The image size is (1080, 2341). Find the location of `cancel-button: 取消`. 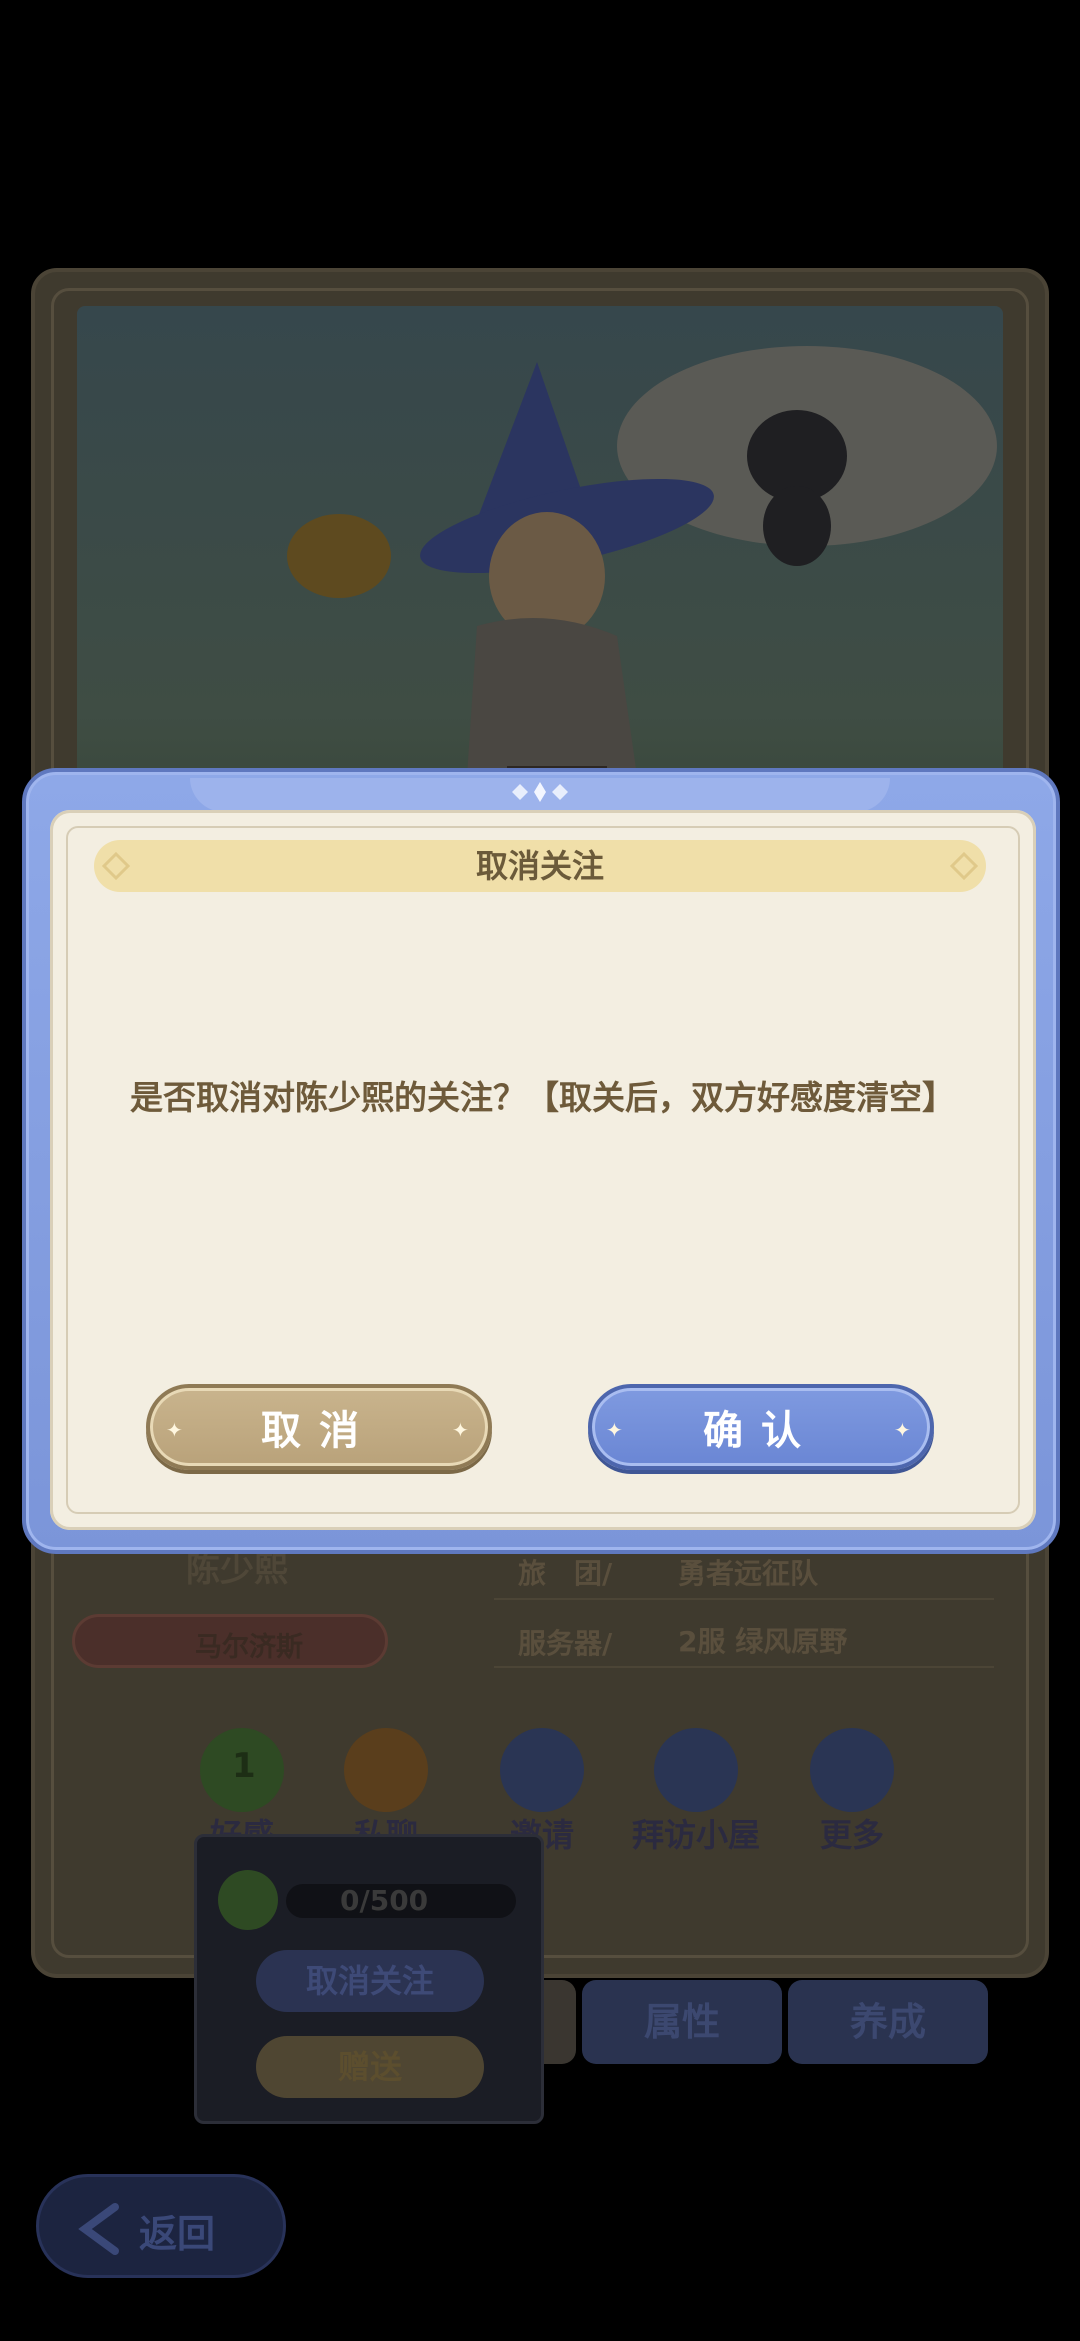

cancel-button: 取消 is located at coordinates (319, 1427).